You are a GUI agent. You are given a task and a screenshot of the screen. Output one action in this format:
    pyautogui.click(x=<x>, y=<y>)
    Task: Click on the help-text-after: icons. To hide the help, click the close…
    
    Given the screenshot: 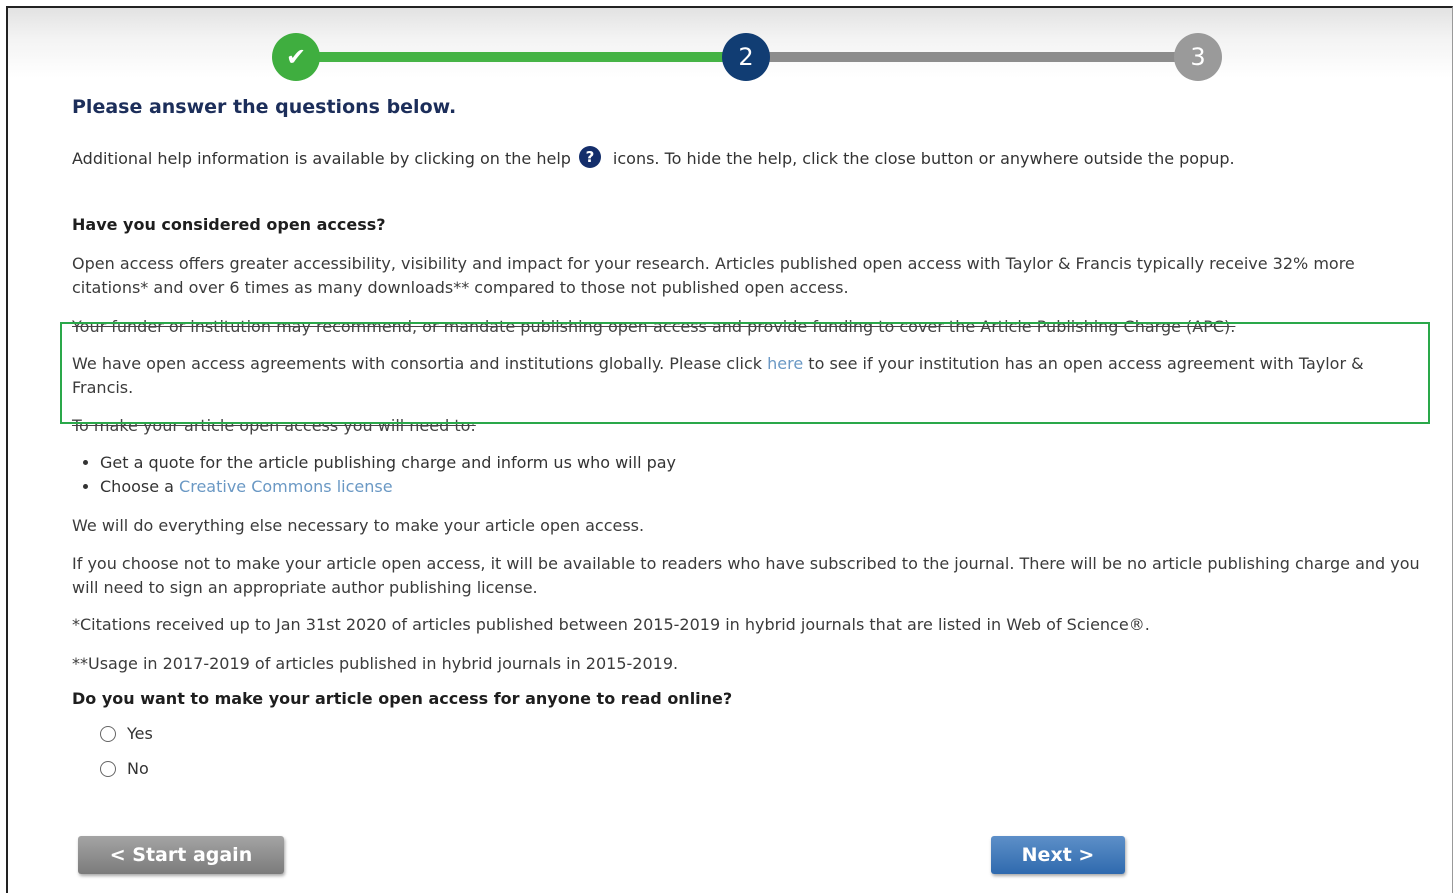 What is the action you would take?
    pyautogui.click(x=923, y=158)
    